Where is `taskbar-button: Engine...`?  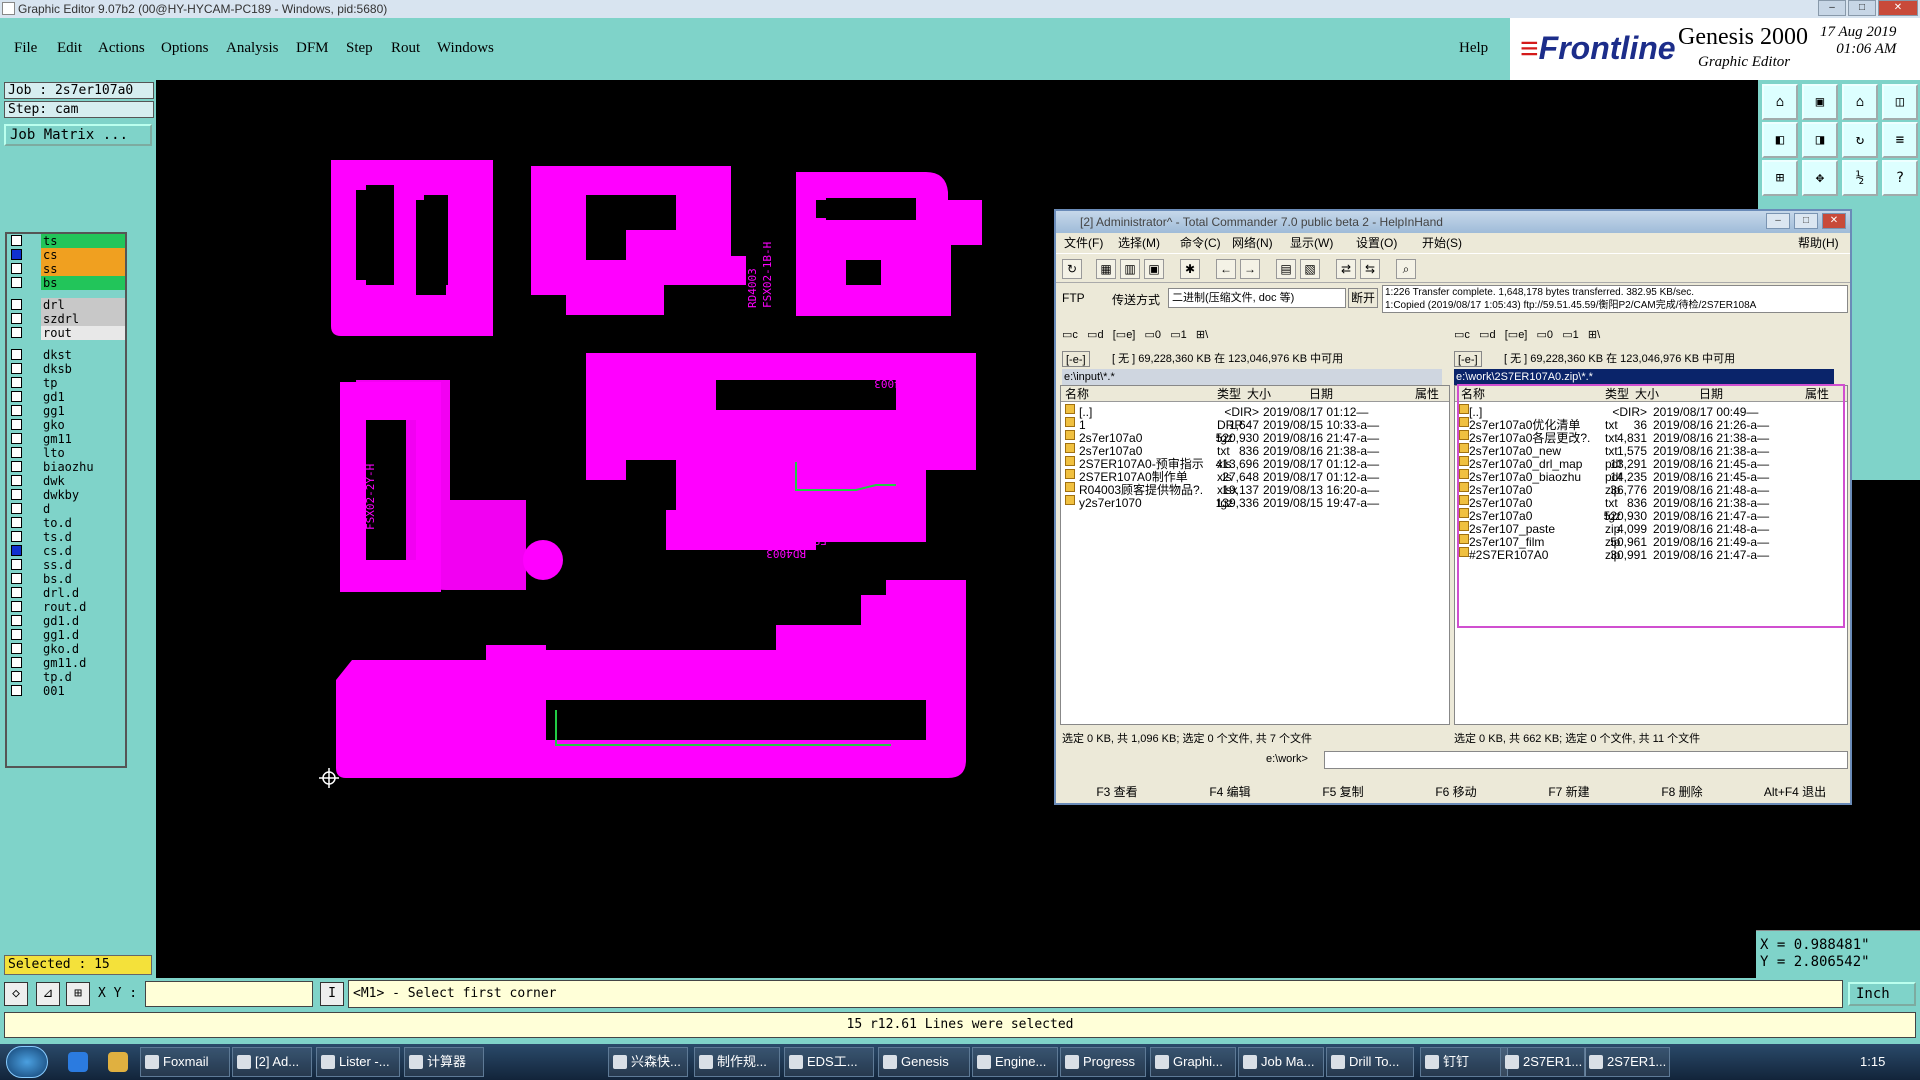 taskbar-button: Engine... is located at coordinates (1015, 1062).